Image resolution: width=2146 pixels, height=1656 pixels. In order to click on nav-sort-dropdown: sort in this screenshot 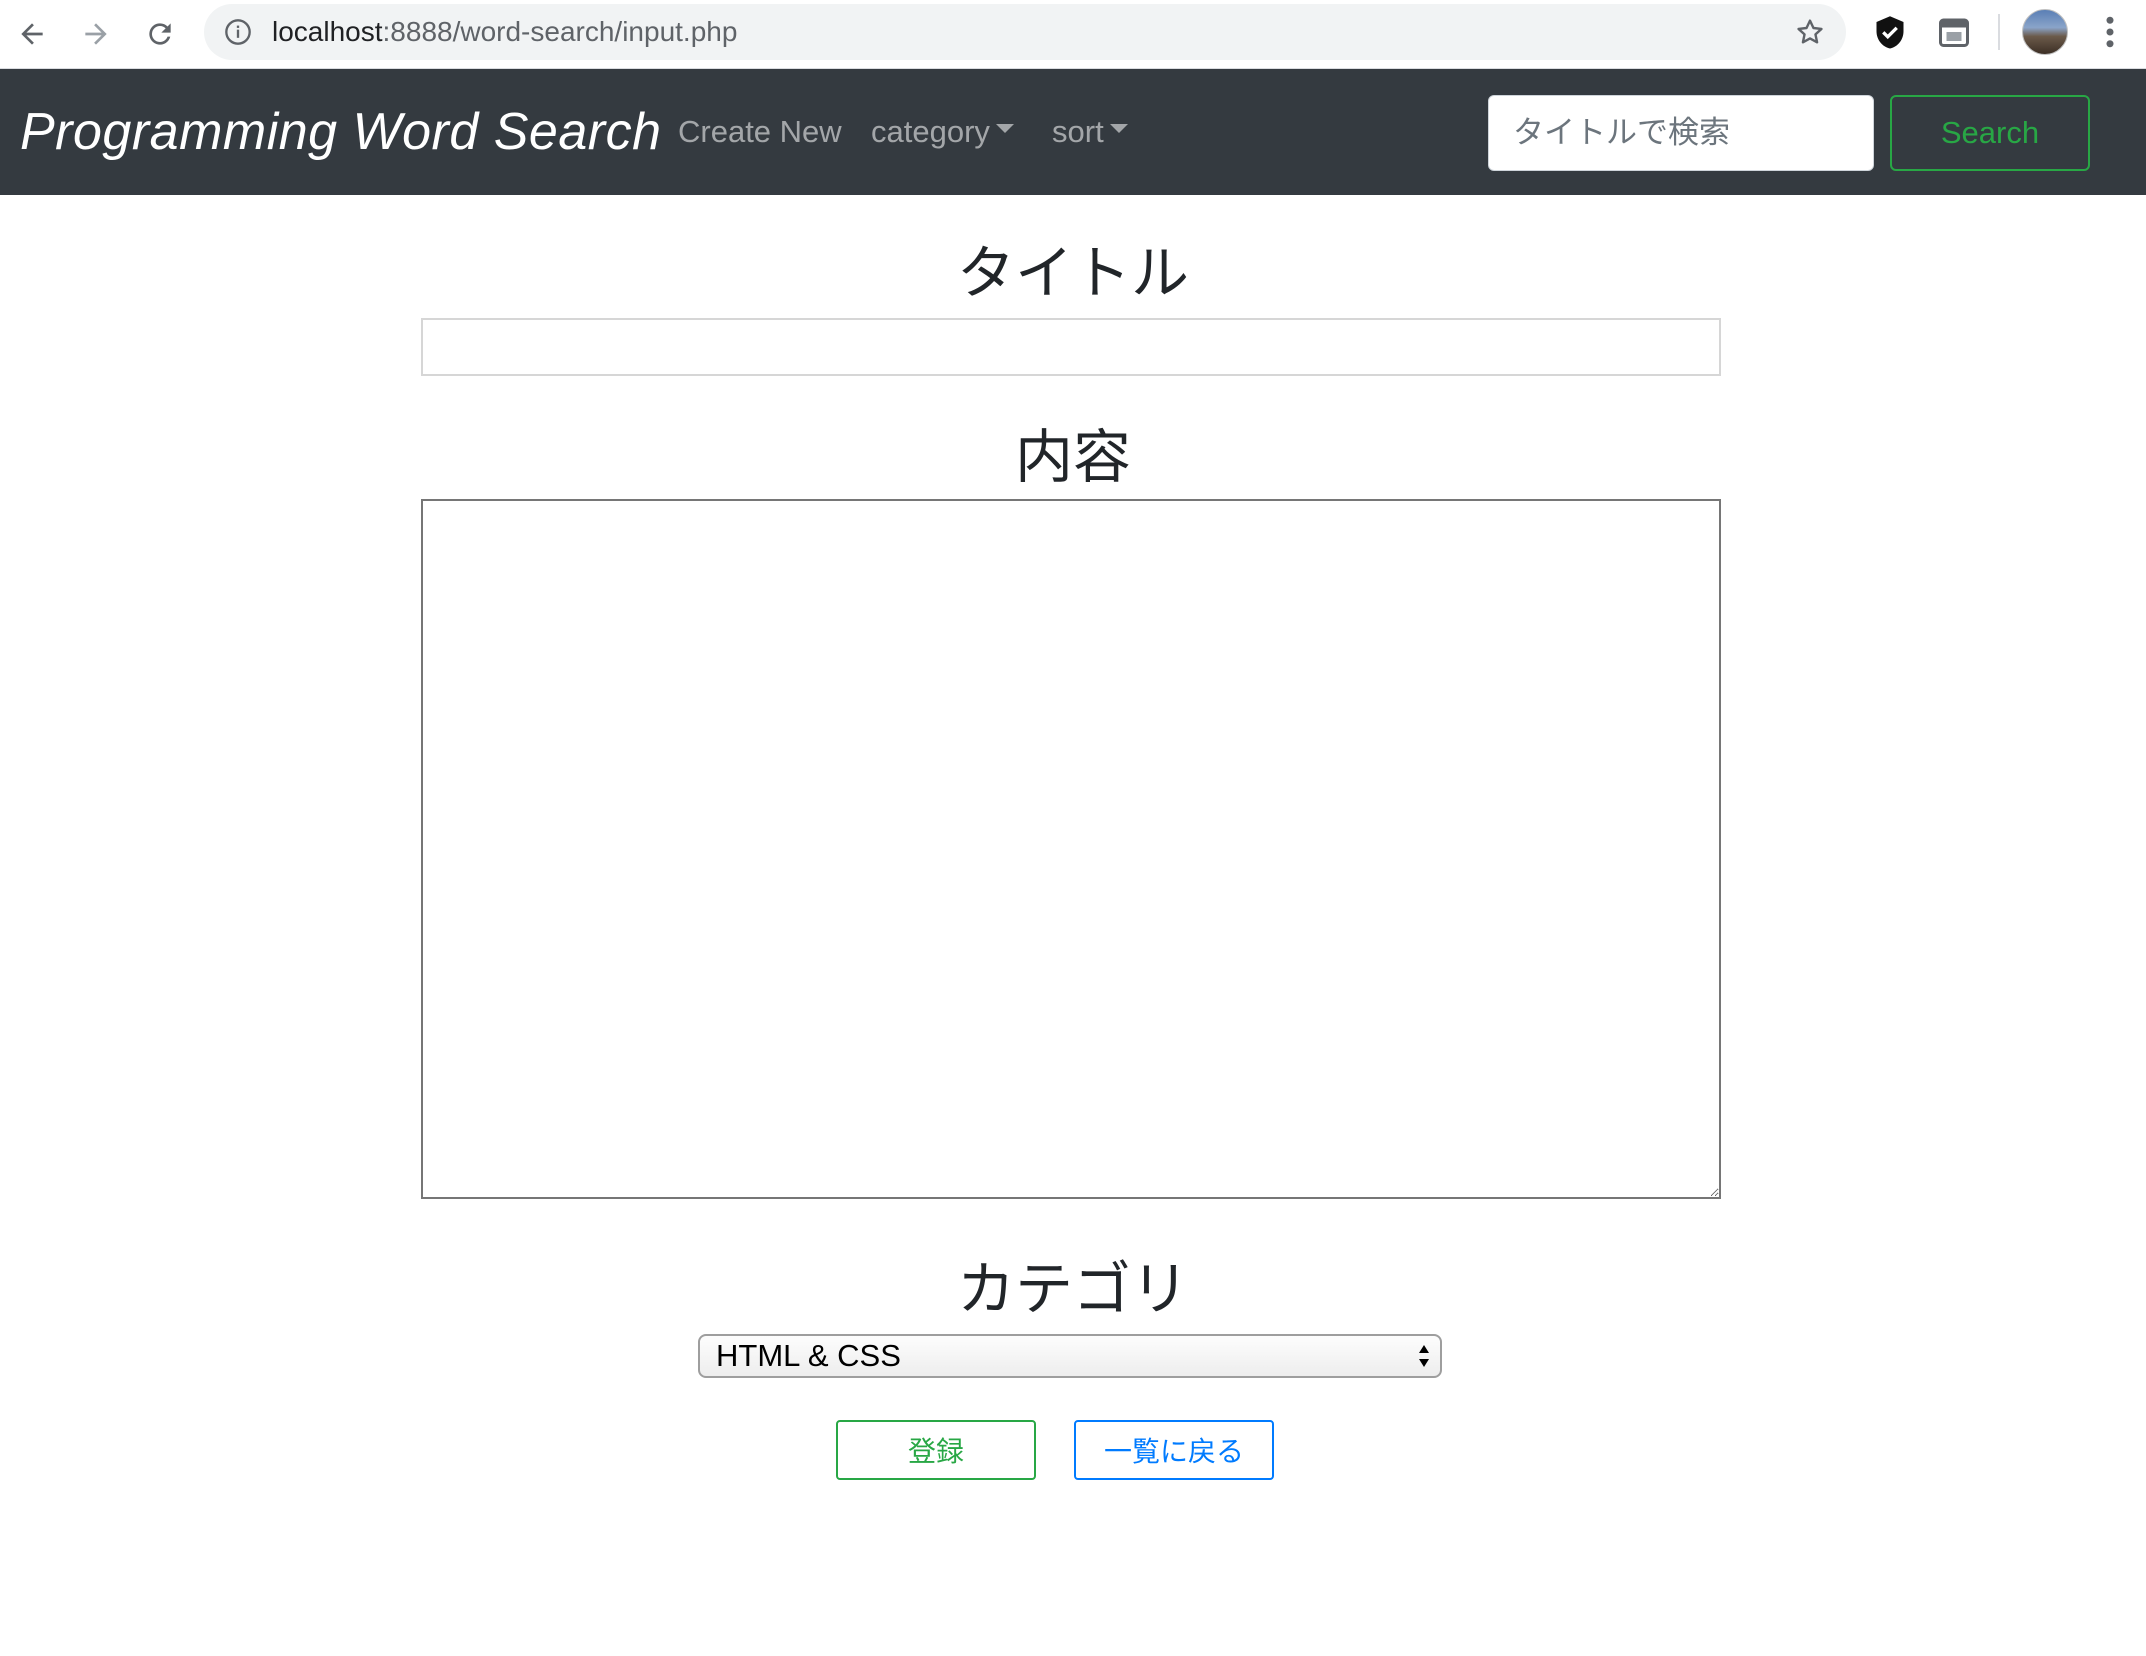, I will do `click(1090, 132)`.